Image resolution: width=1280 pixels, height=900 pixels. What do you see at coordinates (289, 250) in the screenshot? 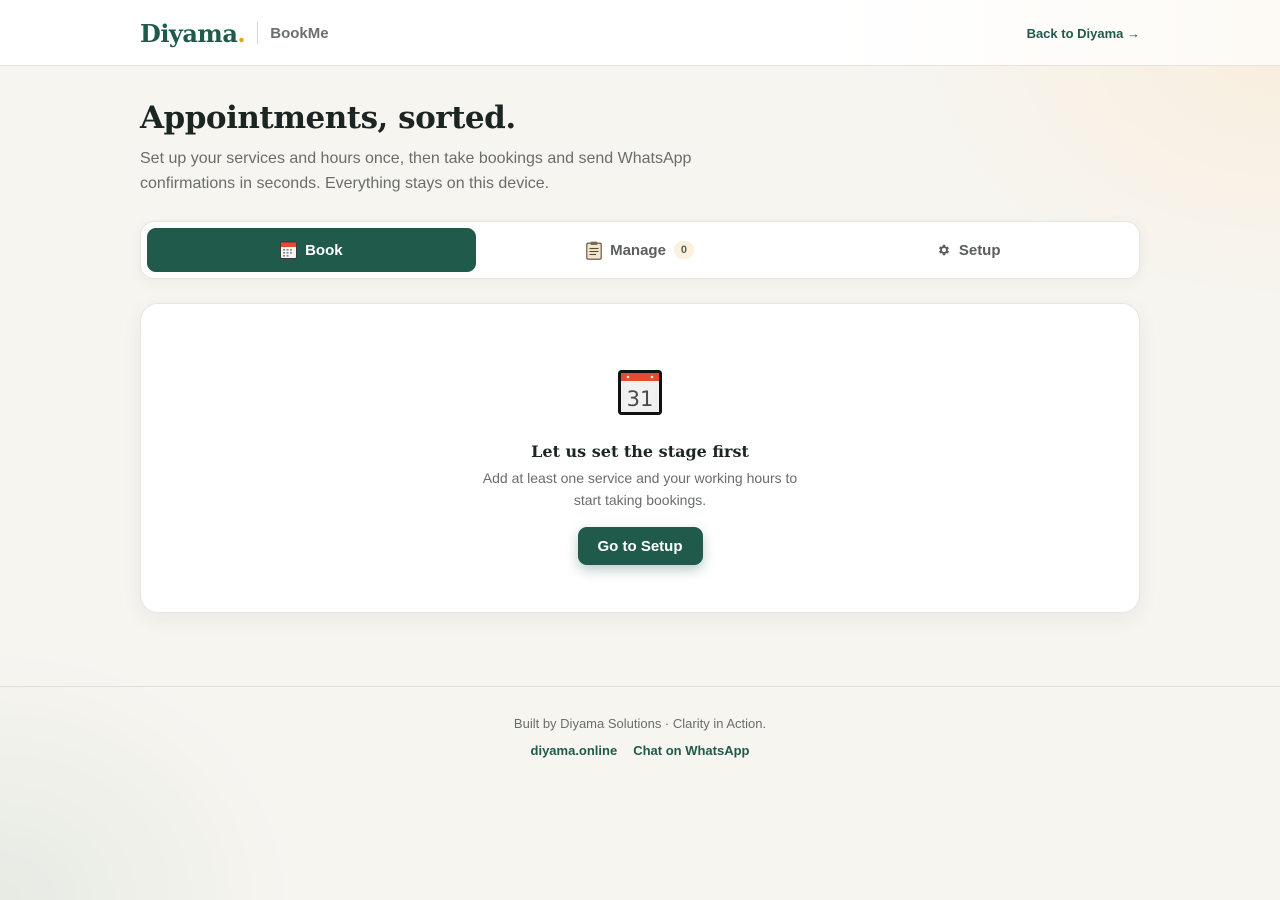
I see `calendar-icon` at bounding box center [289, 250].